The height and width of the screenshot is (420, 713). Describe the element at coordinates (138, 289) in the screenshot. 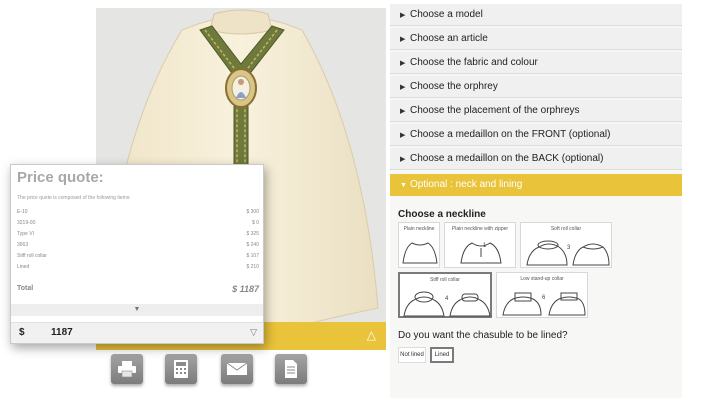

I see `quote-total-row: Total $ 1187` at that location.